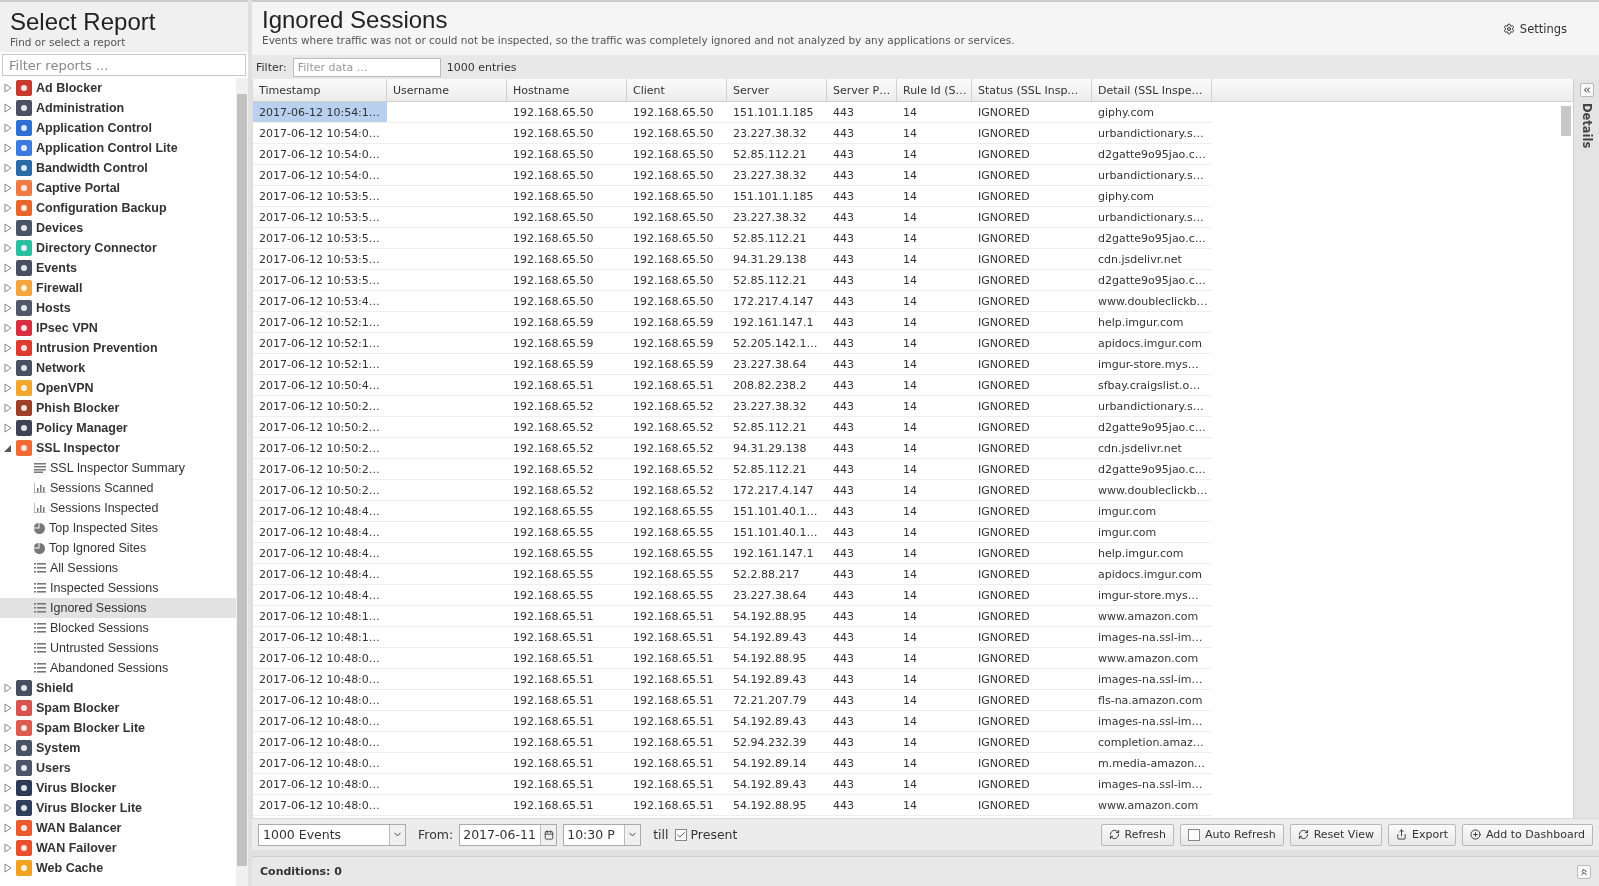 This screenshot has height=886, width=1599. Describe the element at coordinates (508, 834) in the screenshot. I see `date-field: 2017-06-11` at that location.